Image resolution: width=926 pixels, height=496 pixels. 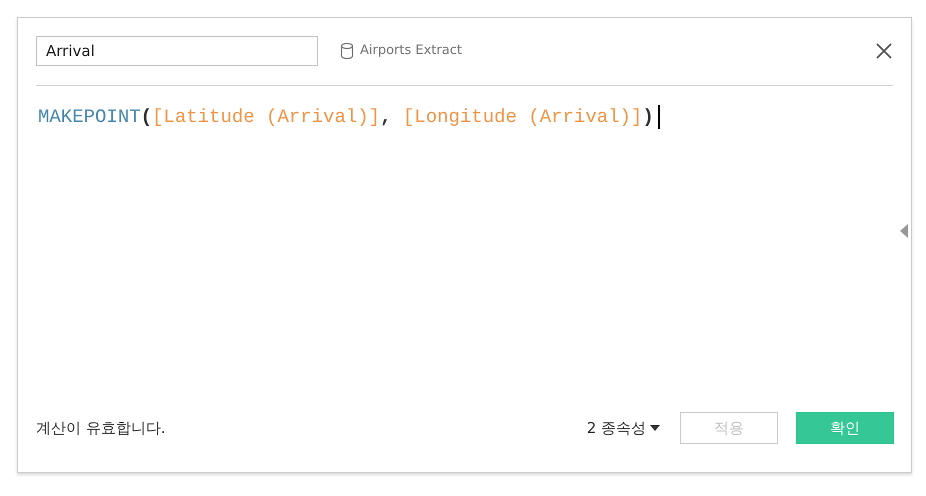 I want to click on collapse-arrow-icon, so click(x=904, y=231).